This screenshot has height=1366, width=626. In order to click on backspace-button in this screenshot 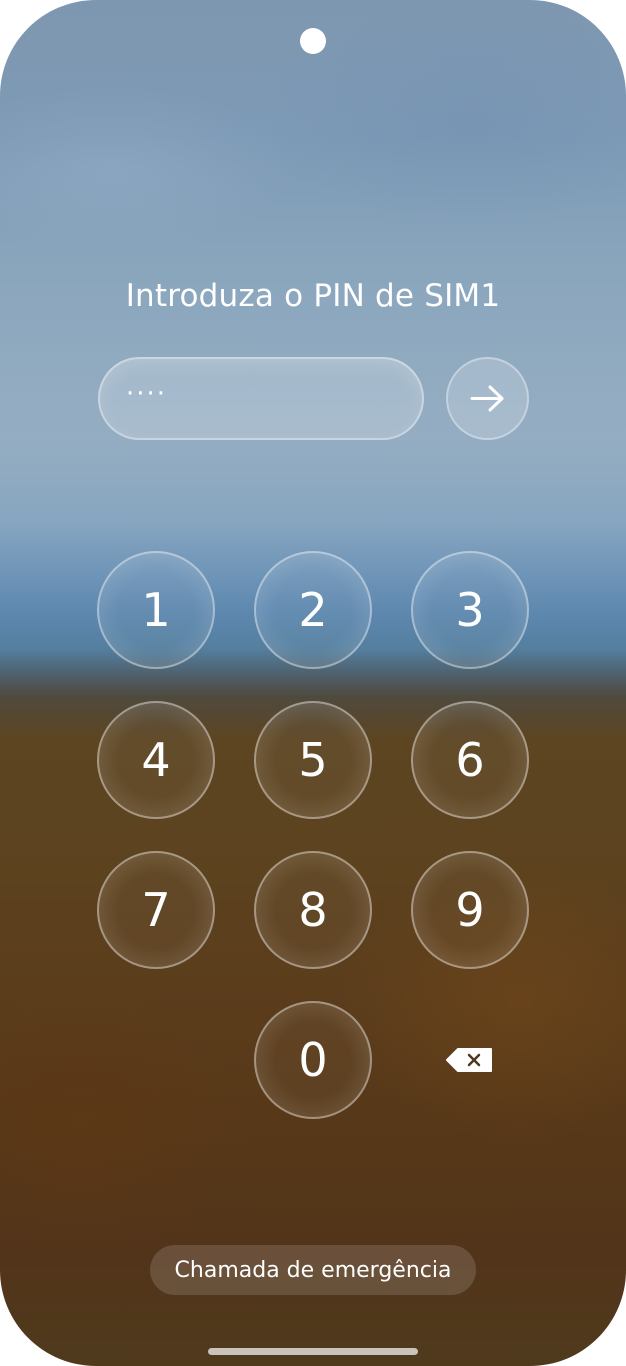, I will do `click(470, 1060)`.